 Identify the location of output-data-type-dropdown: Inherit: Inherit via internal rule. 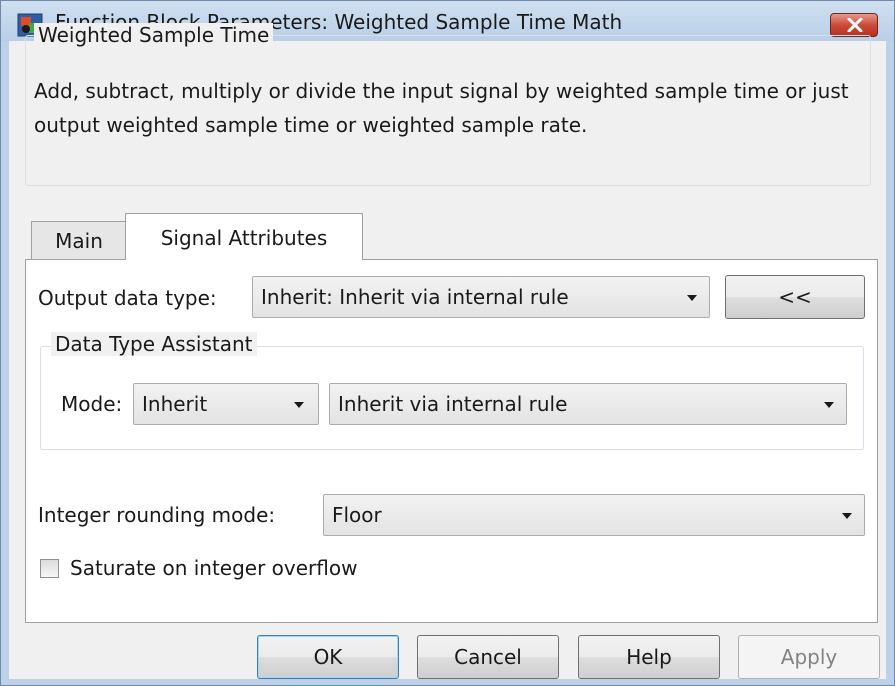
(481, 297).